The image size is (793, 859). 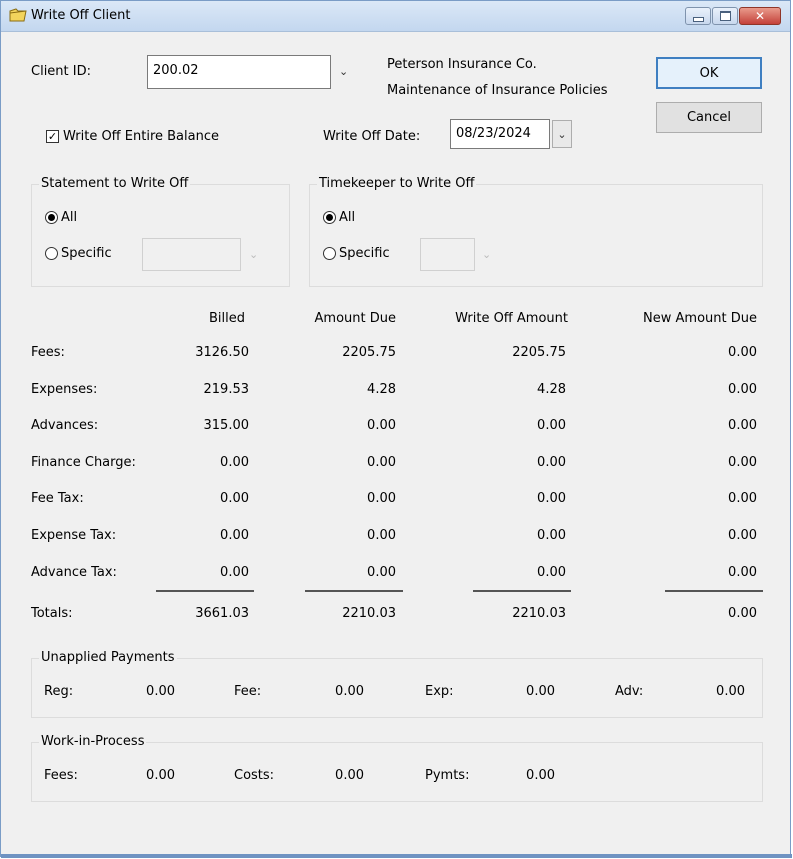 What do you see at coordinates (372, 136) in the screenshot?
I see `write-off-date-label: Write Off Date:` at bounding box center [372, 136].